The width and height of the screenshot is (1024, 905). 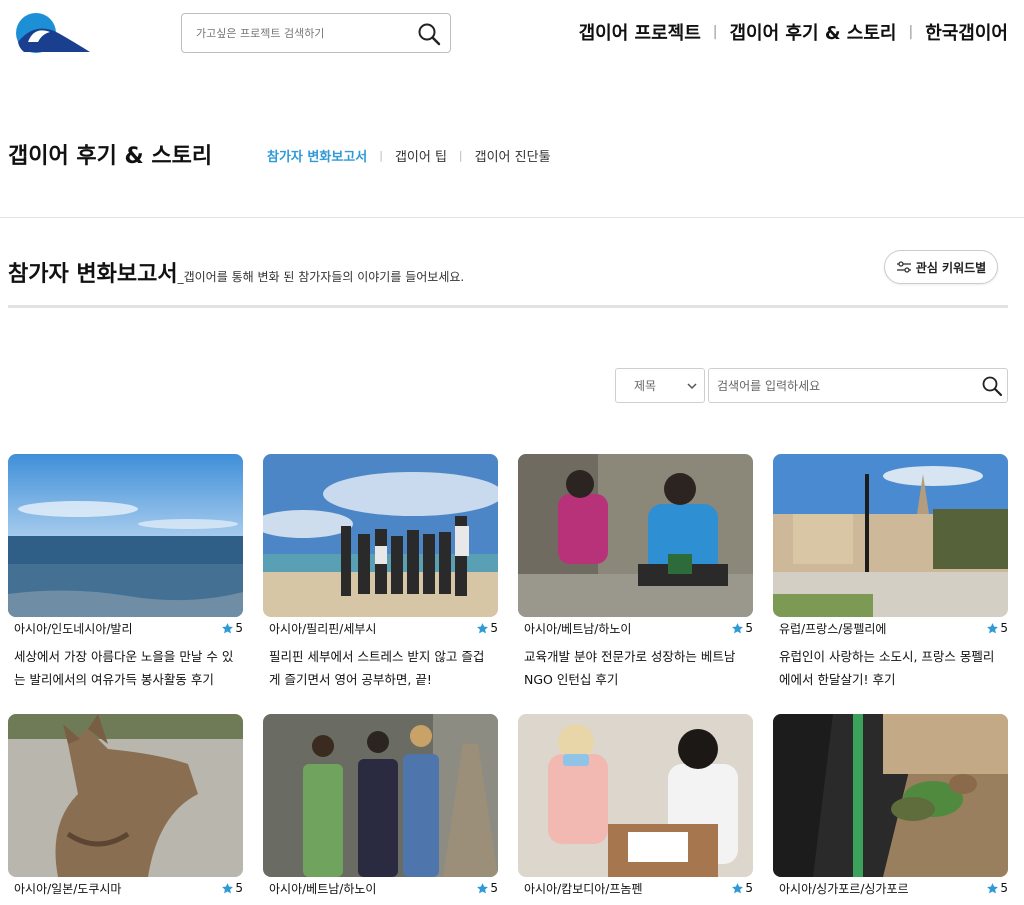 I want to click on whale-logo-icon, so click(x=53, y=33).